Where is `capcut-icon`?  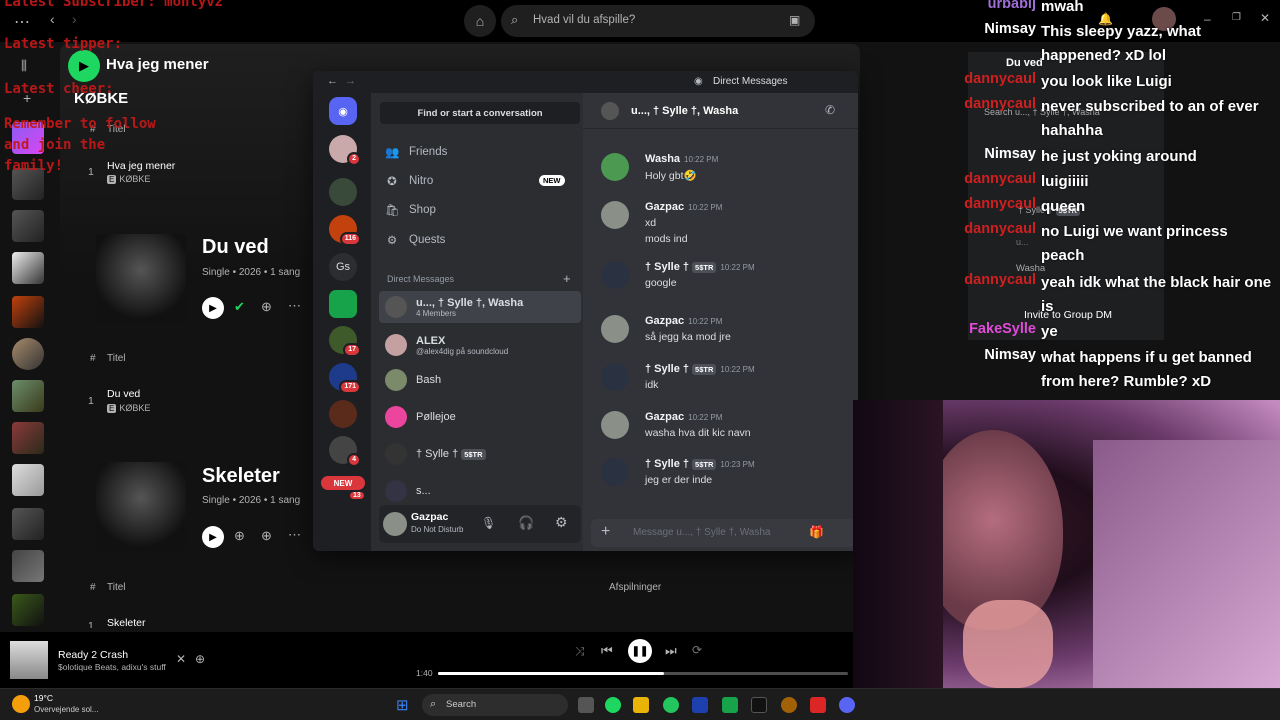 capcut-icon is located at coordinates (759, 705).